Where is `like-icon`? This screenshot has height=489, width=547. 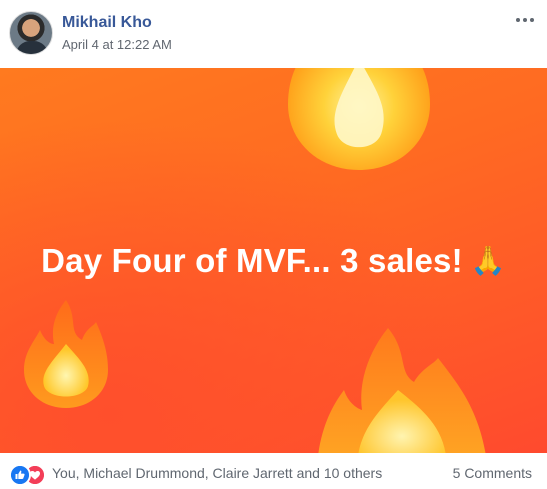
like-icon is located at coordinates (20, 475).